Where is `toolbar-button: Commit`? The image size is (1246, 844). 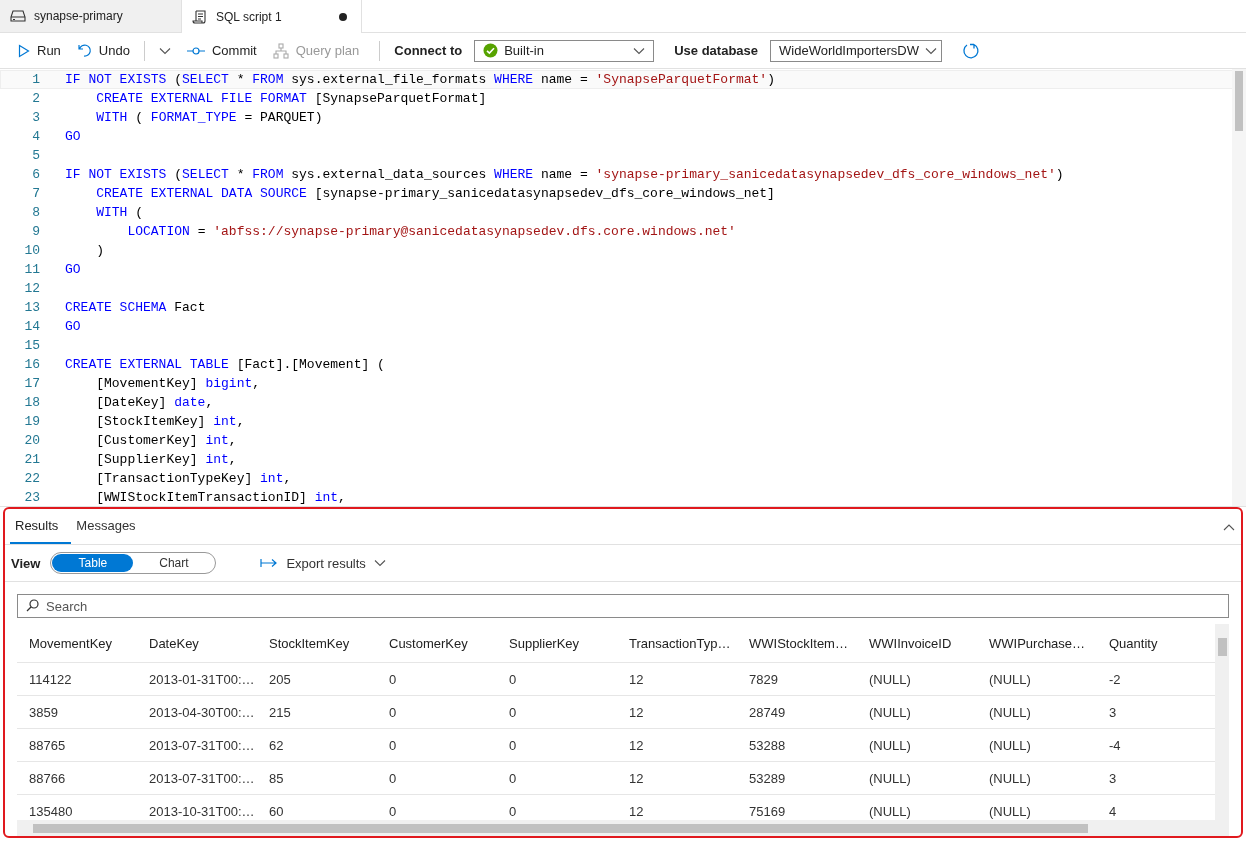 toolbar-button: Commit is located at coordinates (221, 50).